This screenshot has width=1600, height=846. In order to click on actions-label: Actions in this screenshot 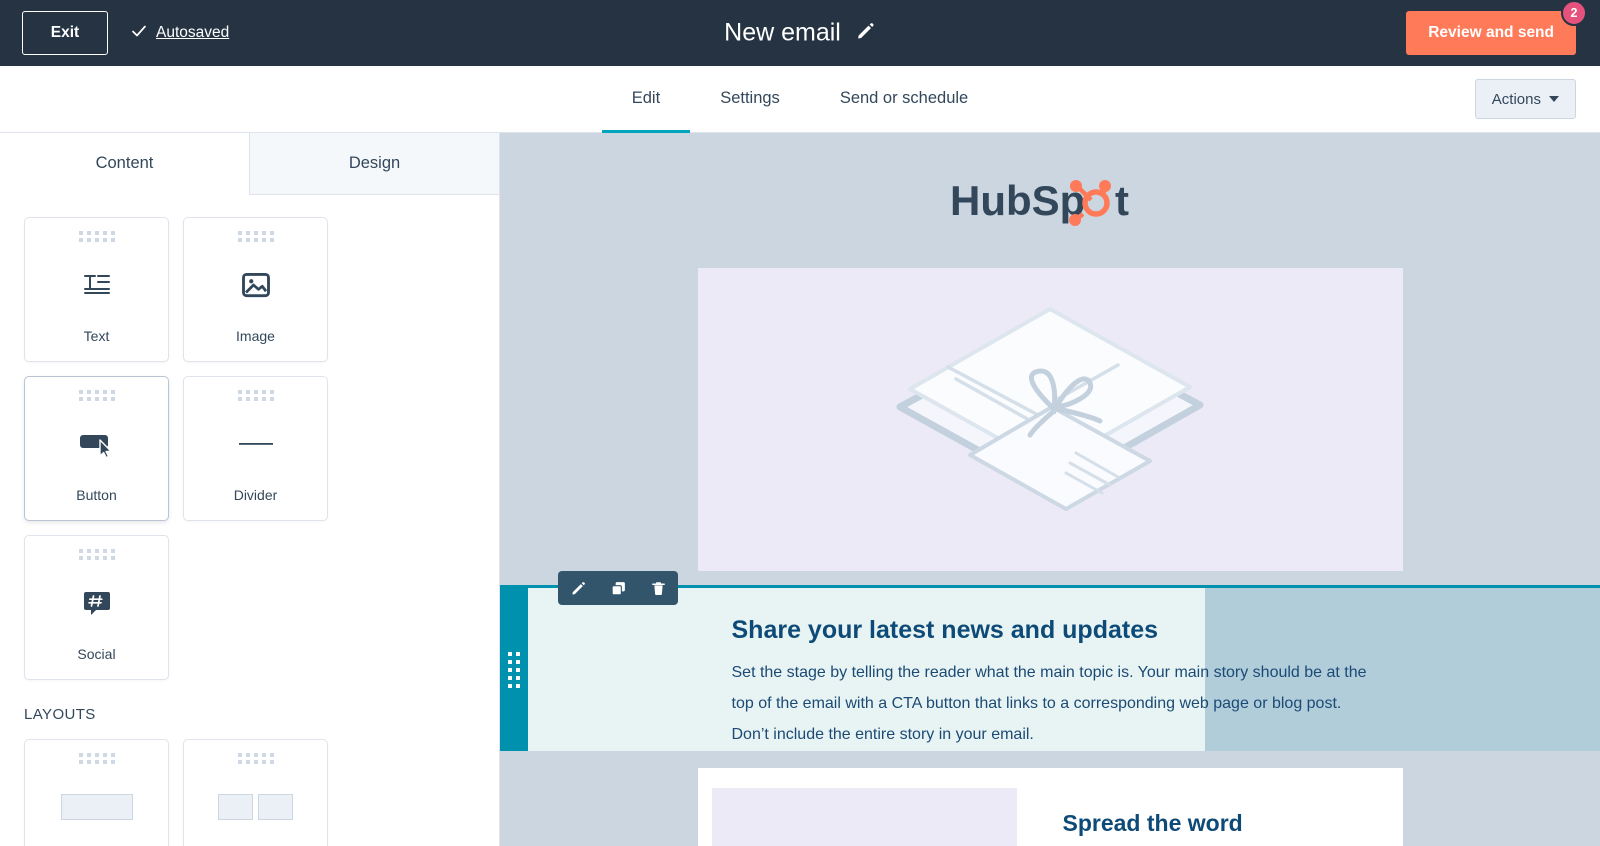, I will do `click(1516, 99)`.